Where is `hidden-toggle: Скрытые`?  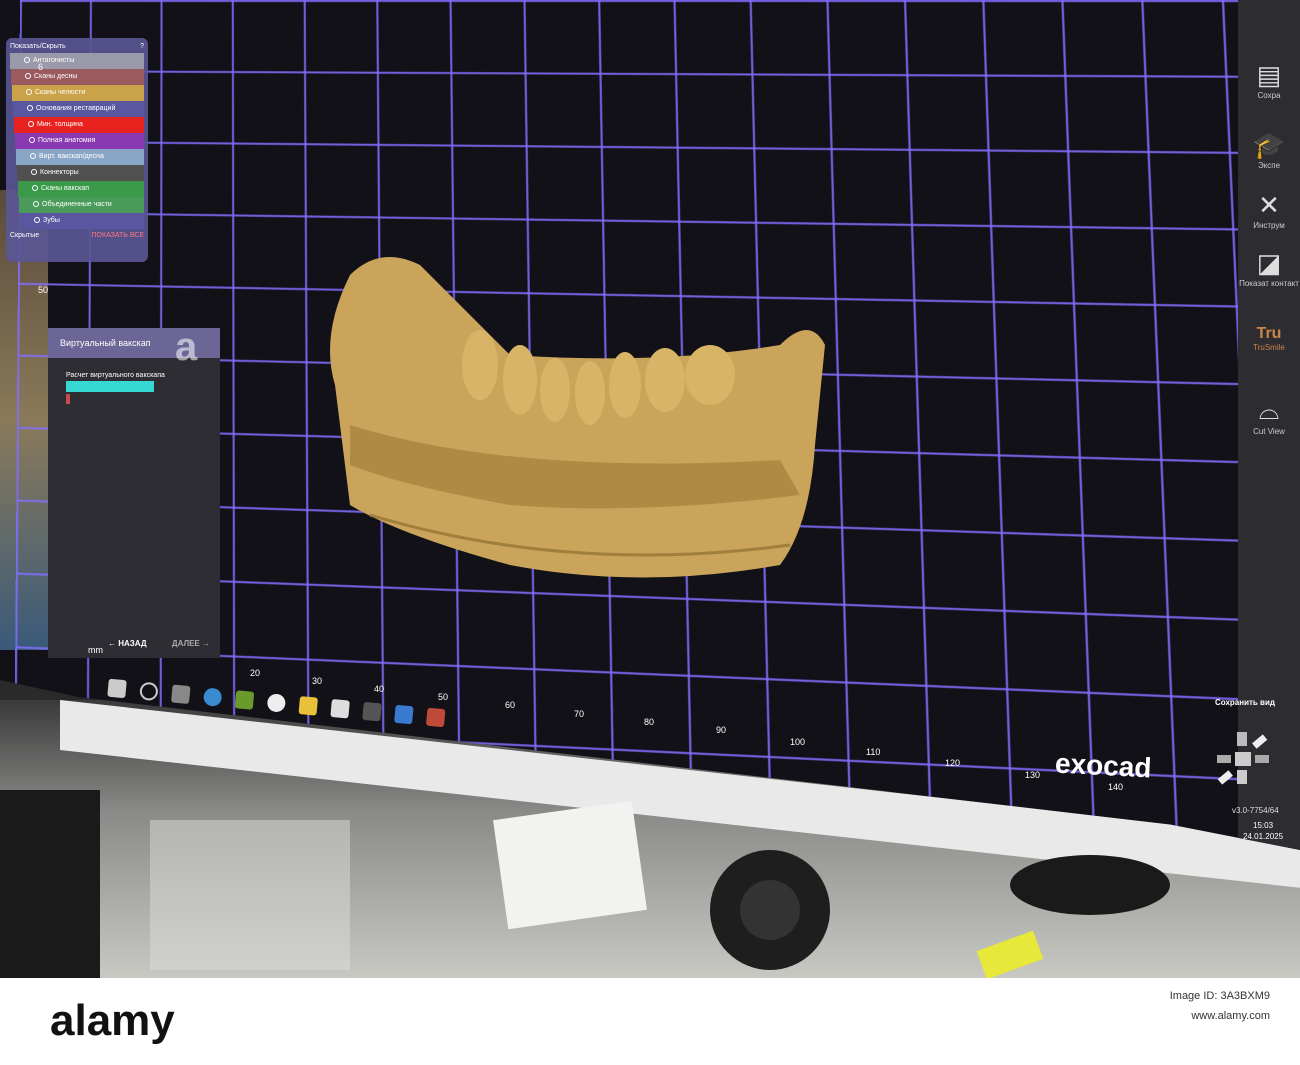
hidden-toggle: Скрытые is located at coordinates (24, 235).